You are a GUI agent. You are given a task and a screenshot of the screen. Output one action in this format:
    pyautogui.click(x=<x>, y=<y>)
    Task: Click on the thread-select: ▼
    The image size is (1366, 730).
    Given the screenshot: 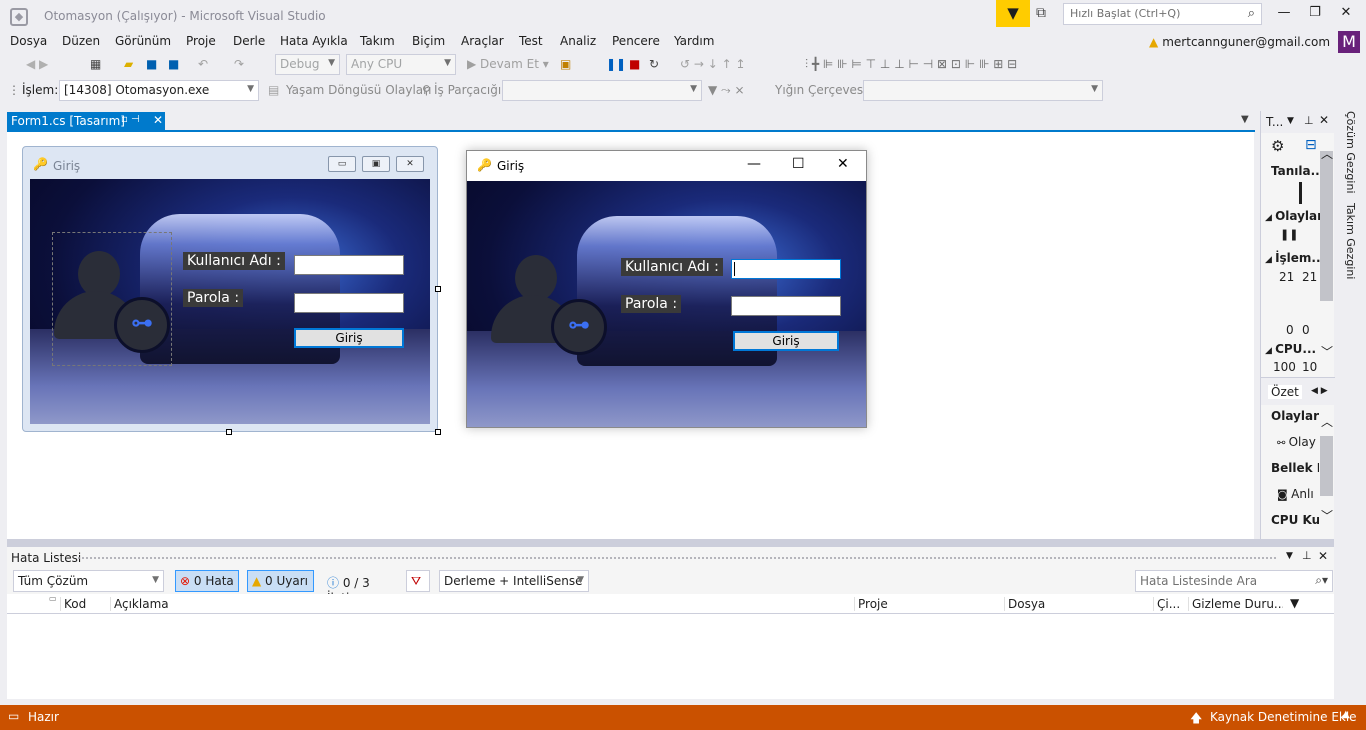 What is the action you would take?
    pyautogui.click(x=602, y=90)
    